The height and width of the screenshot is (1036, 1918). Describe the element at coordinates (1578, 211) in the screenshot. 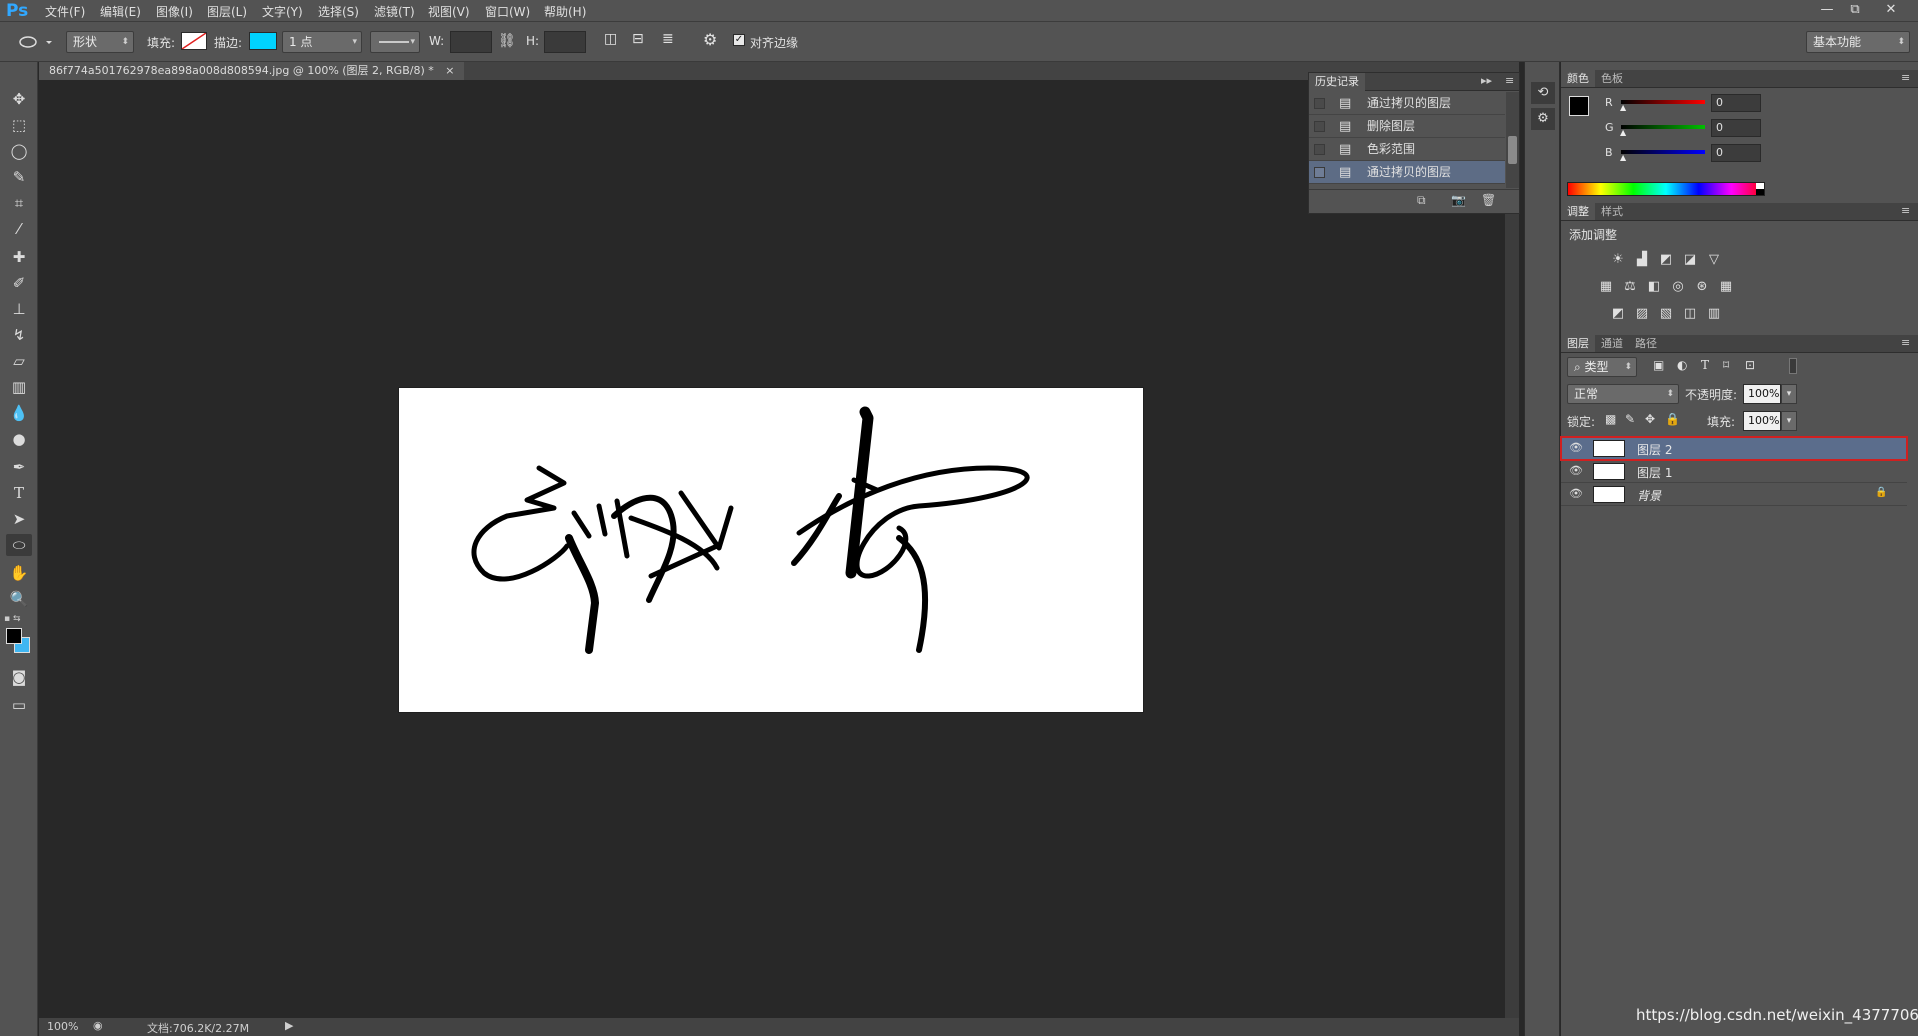

I see `tab-adjustments: 调整` at that location.